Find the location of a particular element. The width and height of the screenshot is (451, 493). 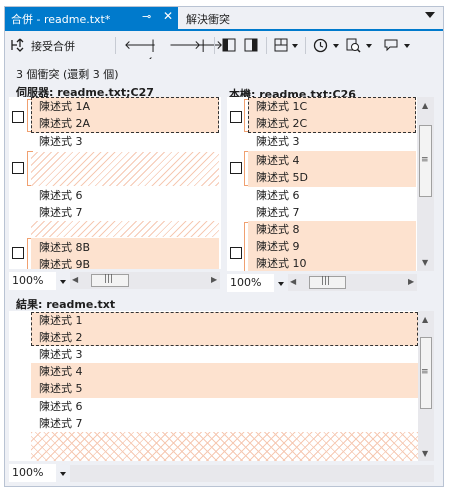

code-line: 陳述式 8B is located at coordinates (65, 247).